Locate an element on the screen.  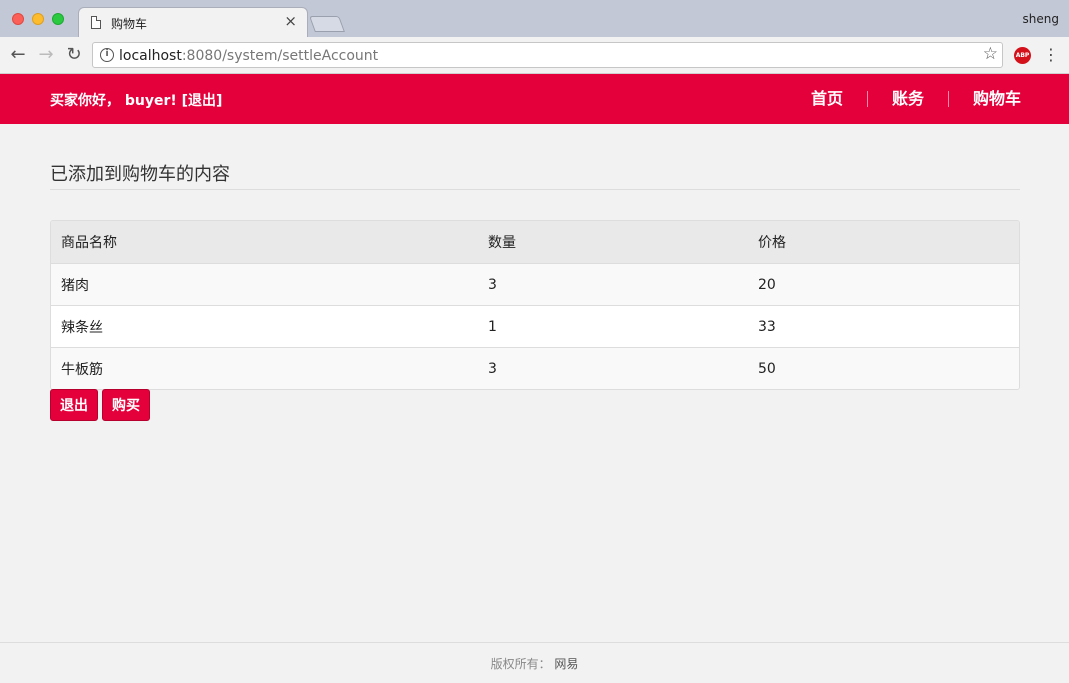
column-header-name: 商品名称 is located at coordinates (89, 243).